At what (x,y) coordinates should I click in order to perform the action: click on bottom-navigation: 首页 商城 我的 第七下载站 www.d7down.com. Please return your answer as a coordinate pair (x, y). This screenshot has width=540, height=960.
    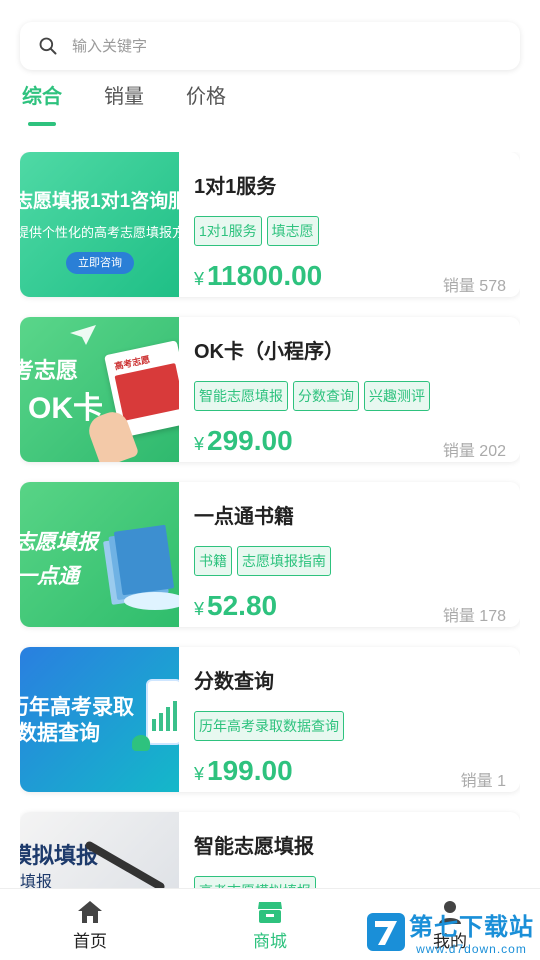
    Looking at the image, I should click on (270, 924).